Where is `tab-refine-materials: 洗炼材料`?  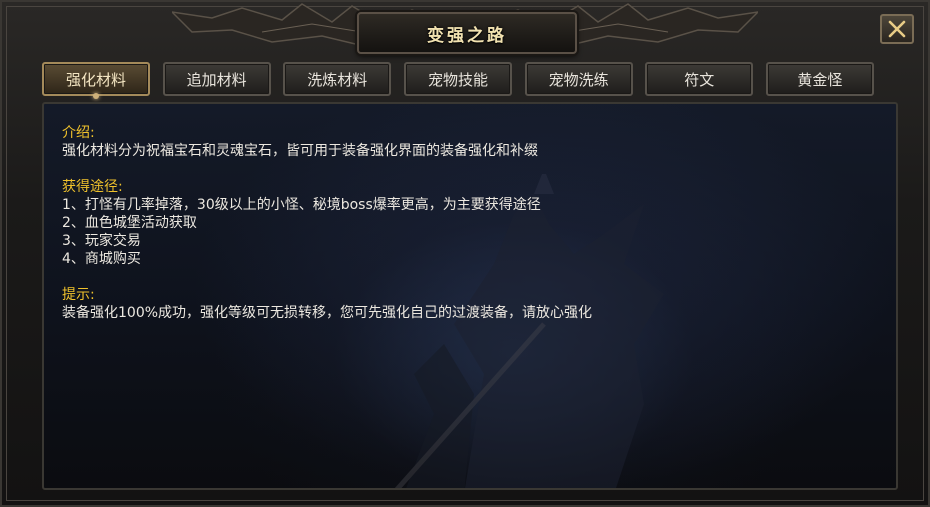
tab-refine-materials: 洗炼材料 is located at coordinates (337, 79).